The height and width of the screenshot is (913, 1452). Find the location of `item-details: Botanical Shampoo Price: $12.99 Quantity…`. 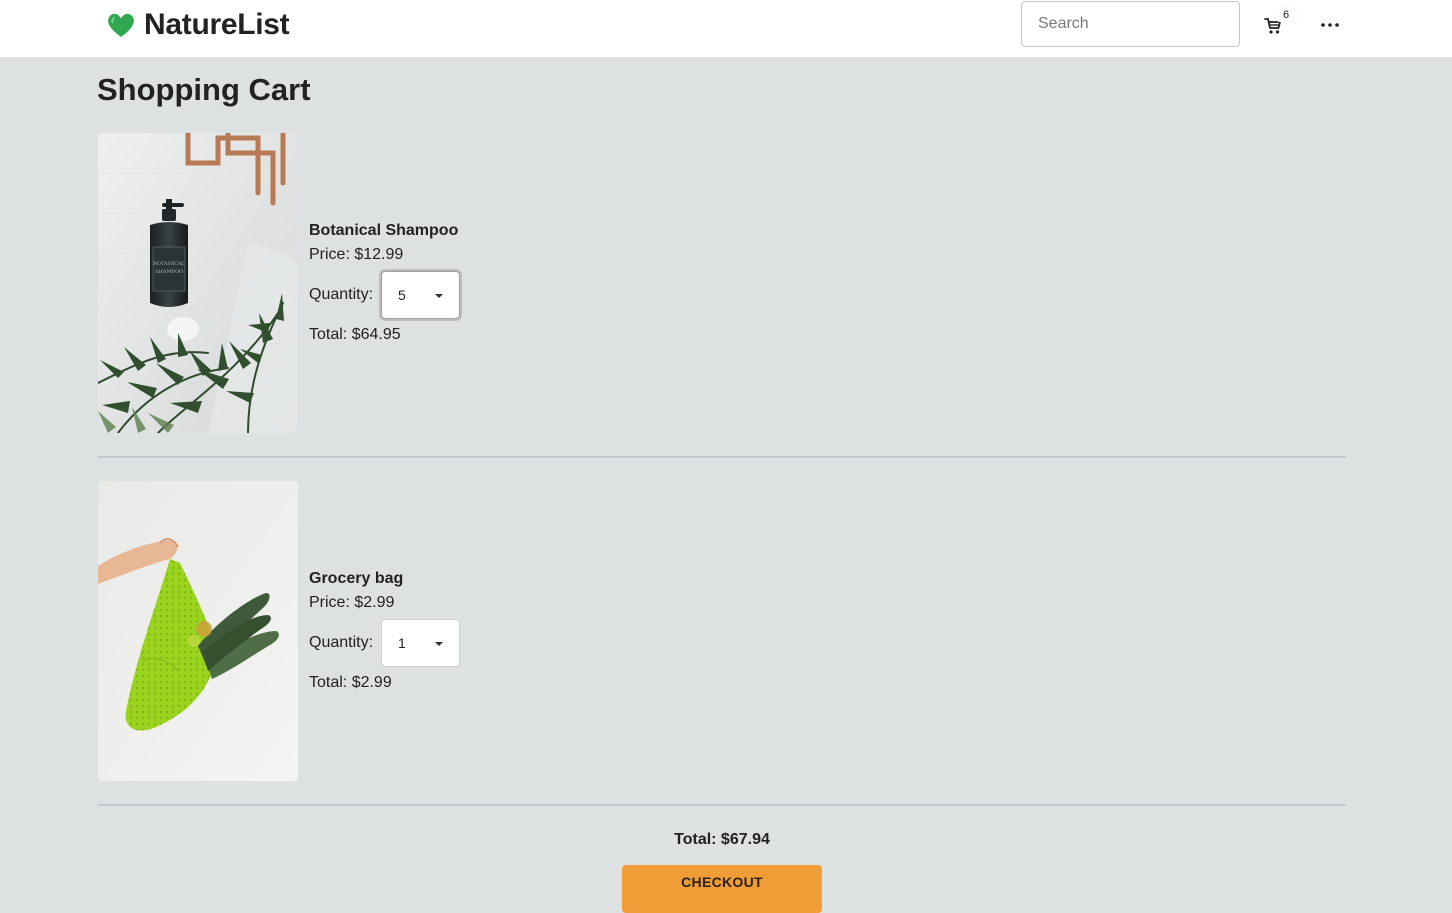

item-details: Botanical Shampoo Price: $12.99 Quantity… is located at coordinates (509, 283).